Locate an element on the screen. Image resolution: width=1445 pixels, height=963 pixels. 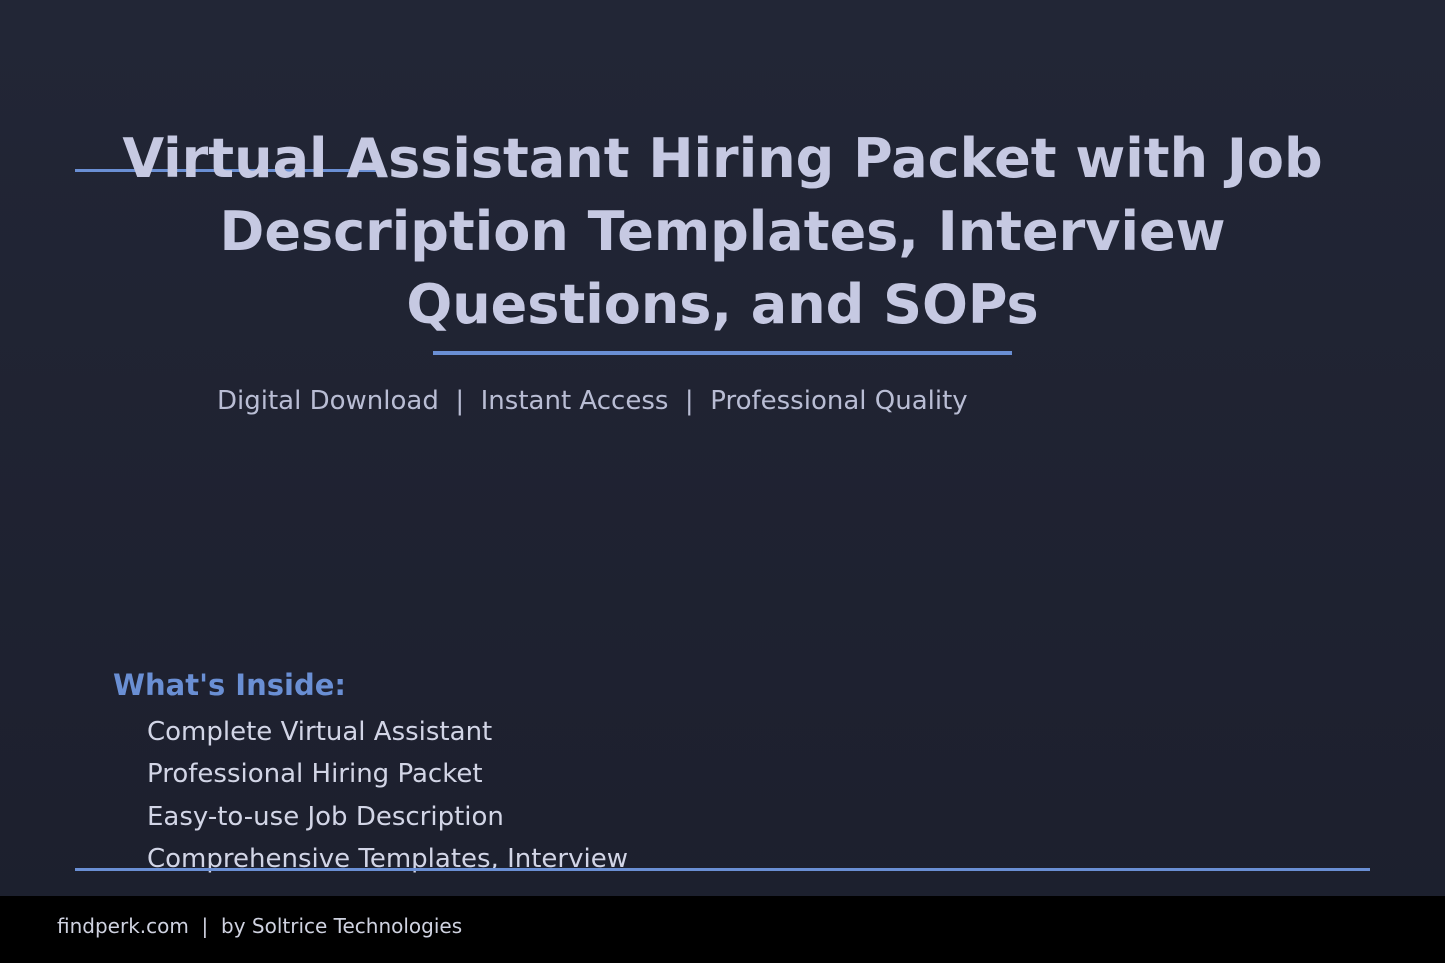
footer-text: findperk.com | by Soltrice Technologies is located at coordinates (260, 926).